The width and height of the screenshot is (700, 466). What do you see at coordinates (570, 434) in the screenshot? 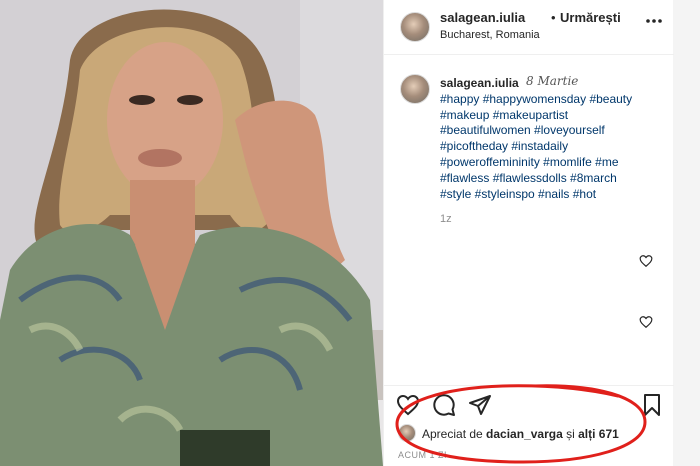
I see `likes-conjunction: și` at bounding box center [570, 434].